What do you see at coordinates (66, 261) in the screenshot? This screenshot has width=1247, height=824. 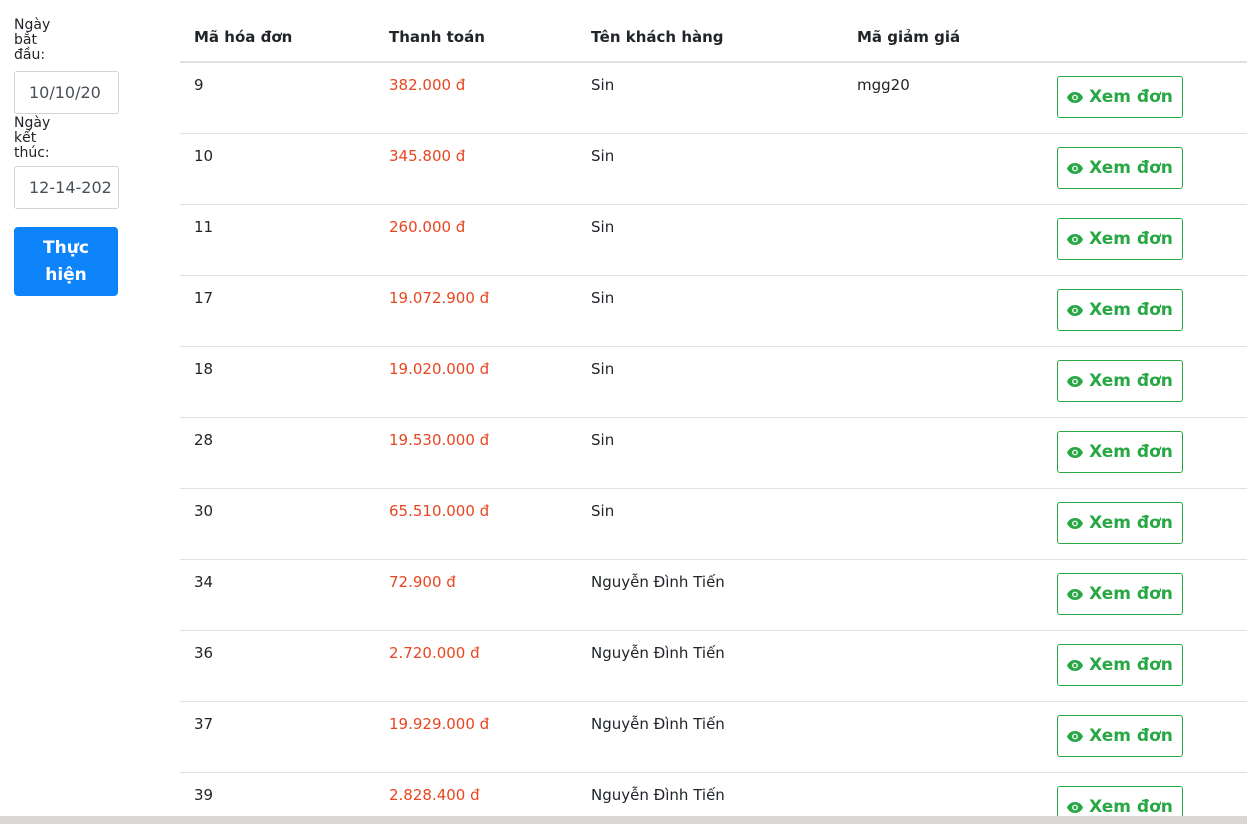 I see `submit-button: Thực hiện` at bounding box center [66, 261].